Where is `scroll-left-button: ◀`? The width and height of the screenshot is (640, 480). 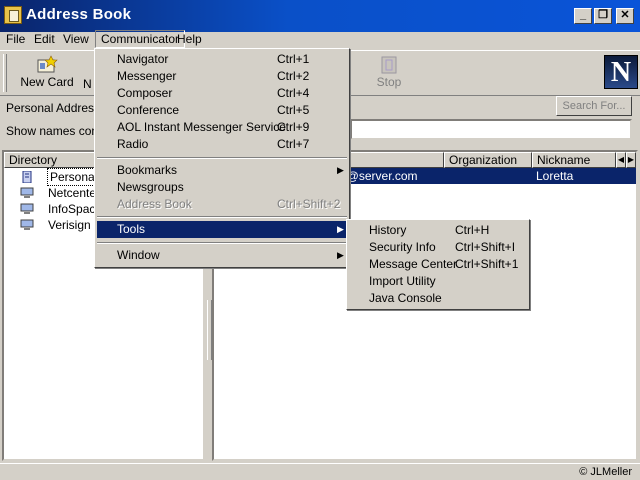 scroll-left-button: ◀ is located at coordinates (621, 160).